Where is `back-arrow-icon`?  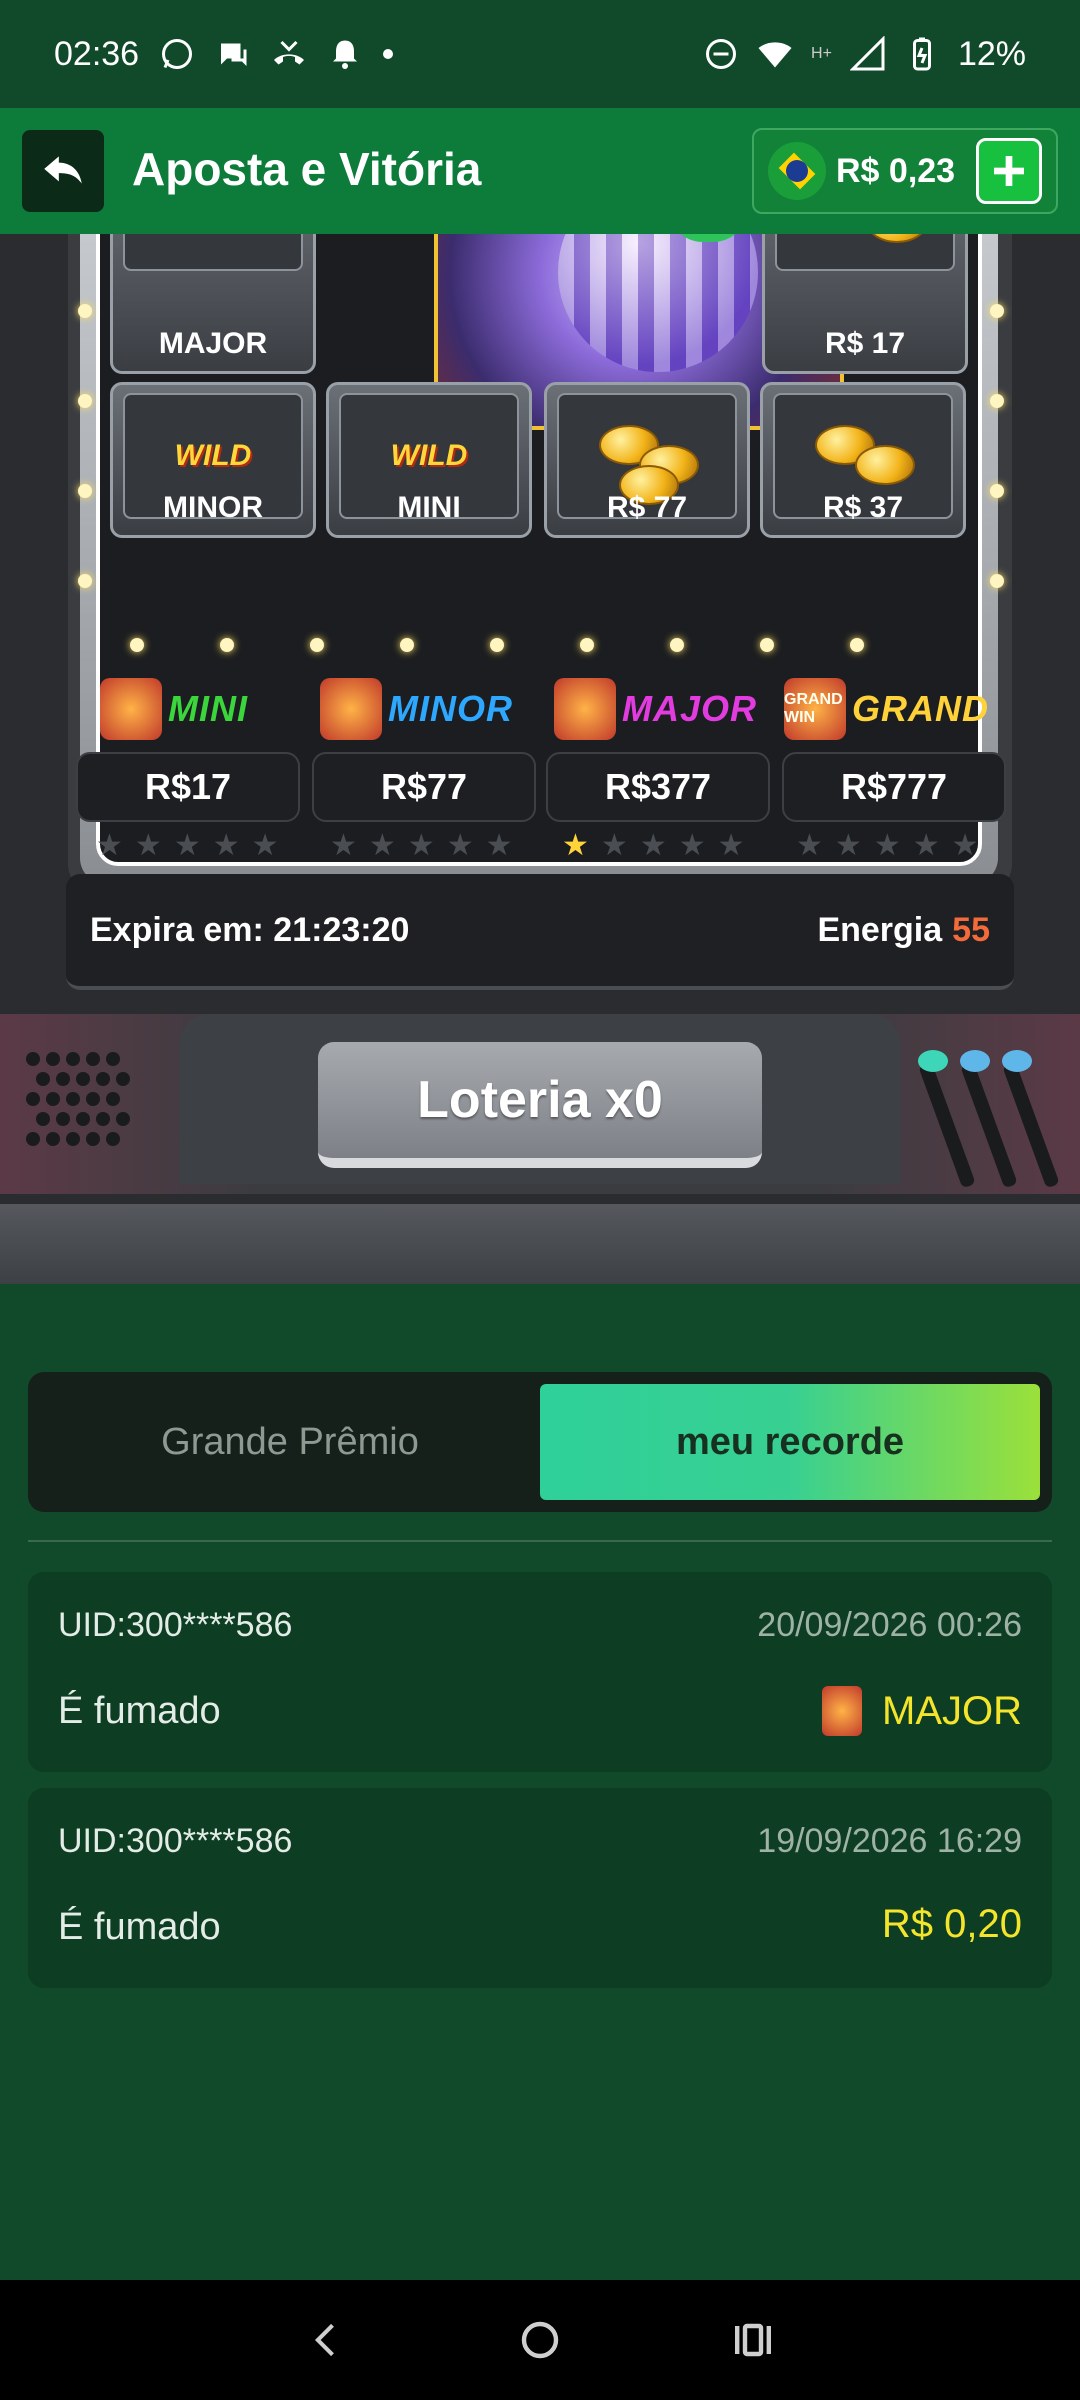
back-arrow-icon is located at coordinates (63, 170).